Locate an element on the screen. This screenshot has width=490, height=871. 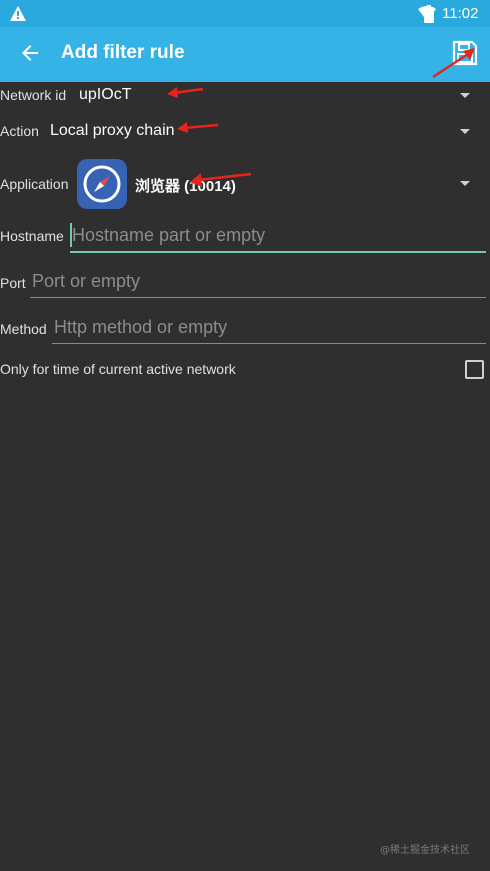
port-input: Port or empty is located at coordinates (258, 282).